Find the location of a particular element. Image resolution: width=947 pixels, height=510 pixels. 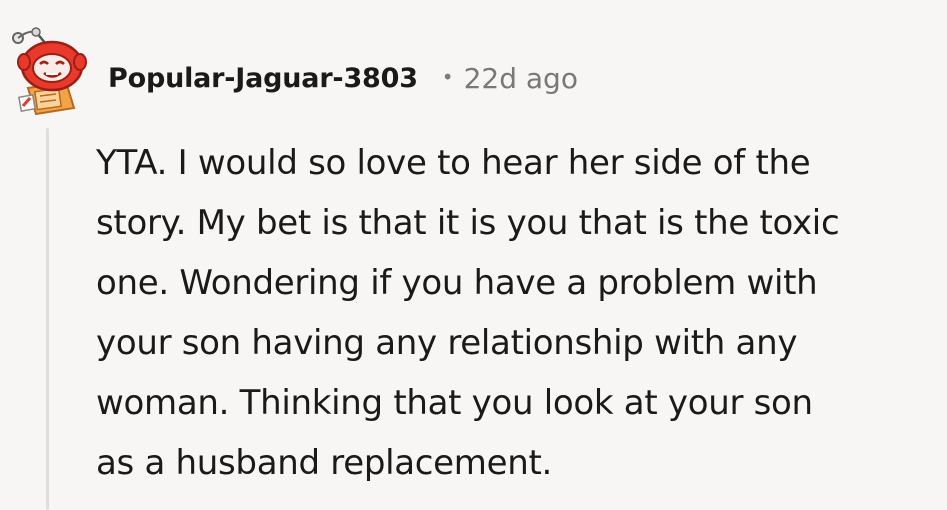

comment-body-line: as a husband replacement. is located at coordinates (324, 463).